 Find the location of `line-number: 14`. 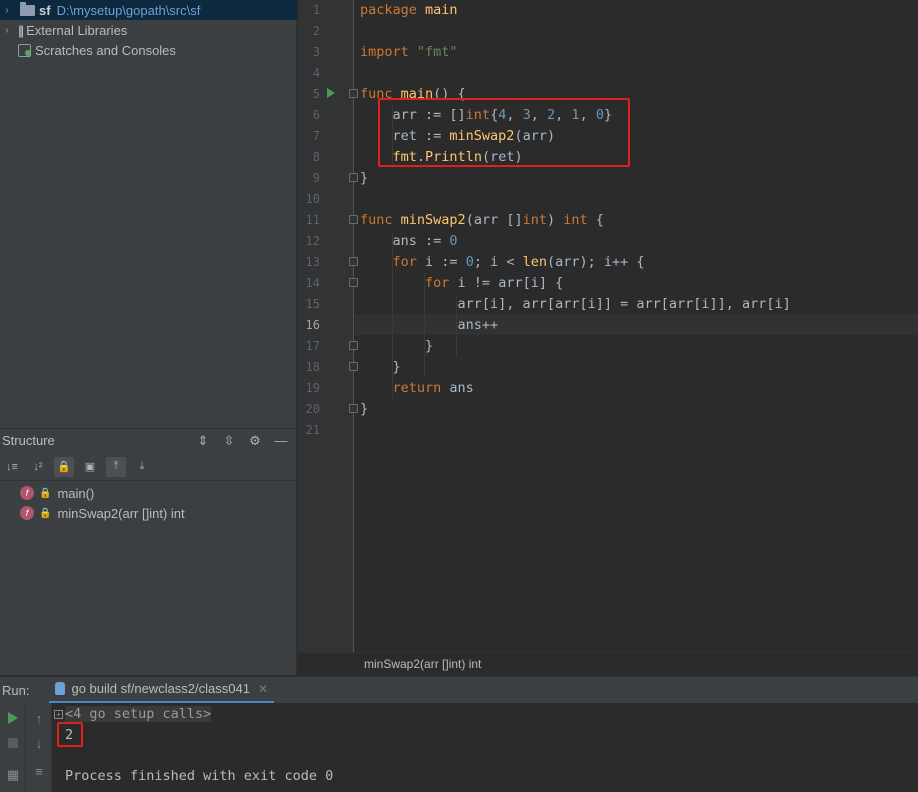

line-number: 14 is located at coordinates (312, 283).